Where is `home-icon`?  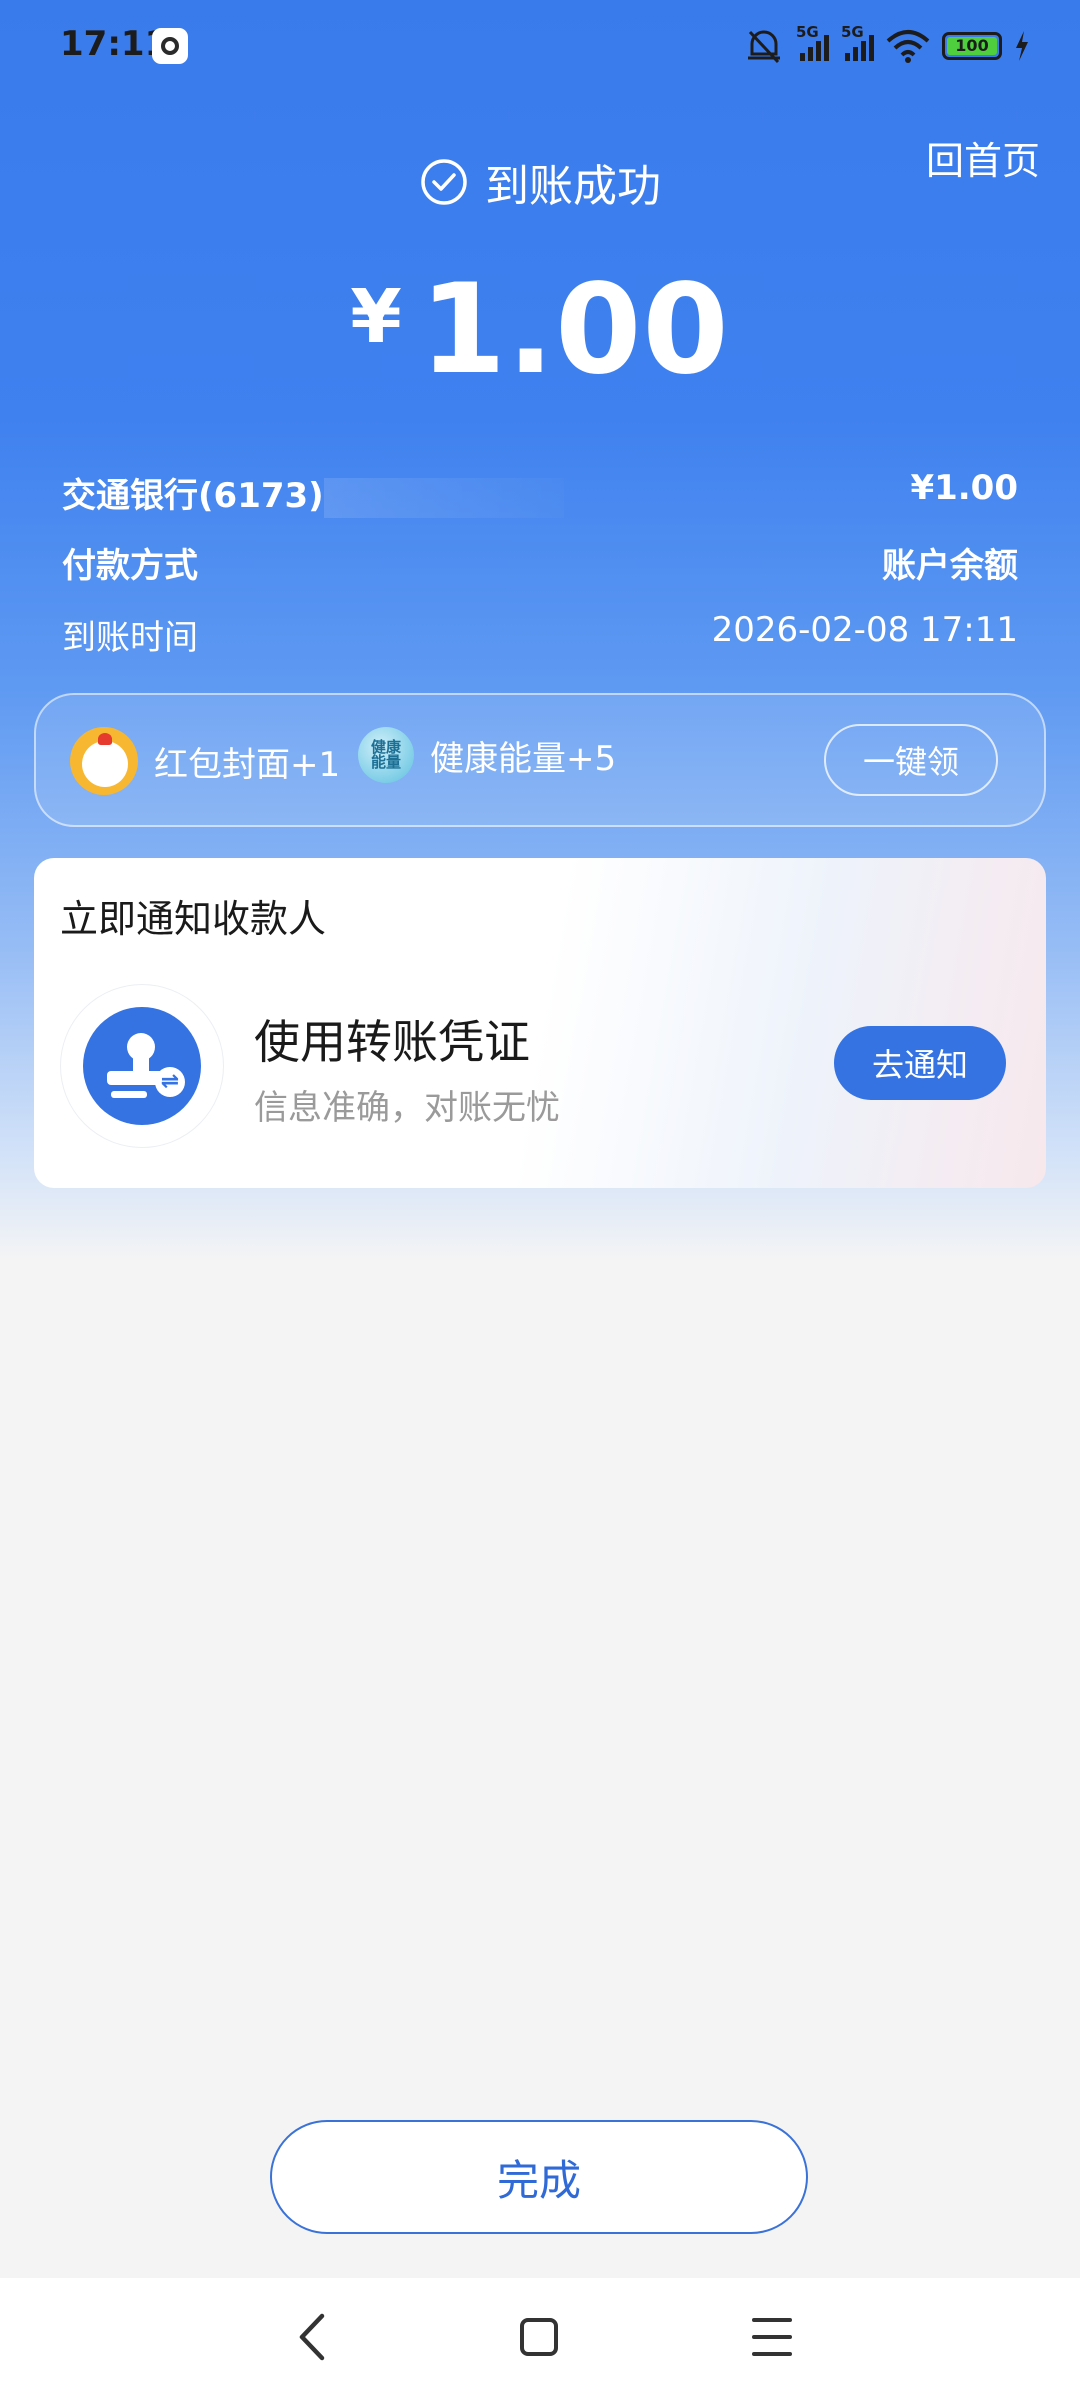
home-icon is located at coordinates (539, 2337).